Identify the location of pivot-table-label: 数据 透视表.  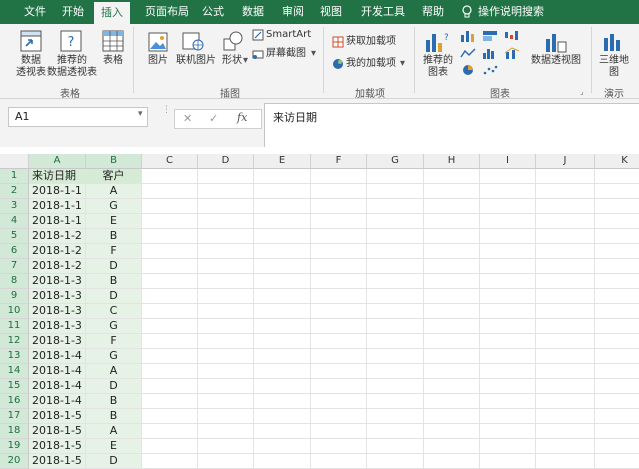
(31, 67).